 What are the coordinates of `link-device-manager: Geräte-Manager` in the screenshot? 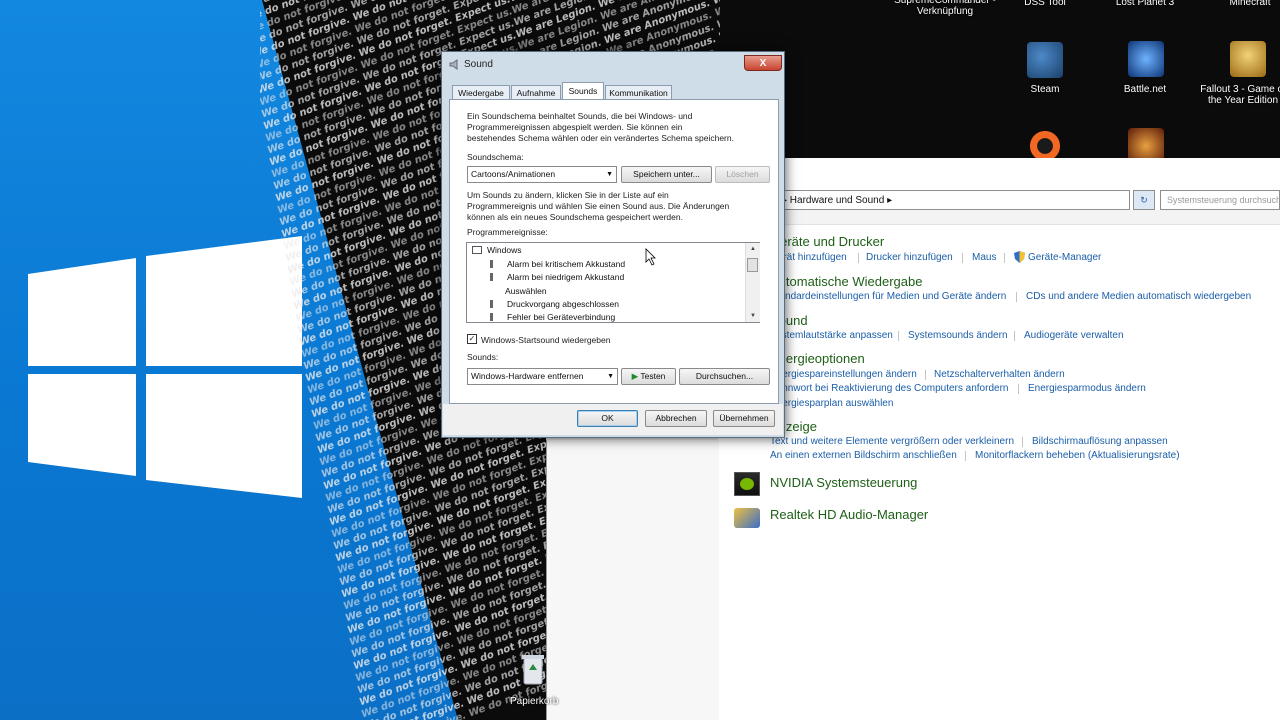 It's located at (1064, 257).